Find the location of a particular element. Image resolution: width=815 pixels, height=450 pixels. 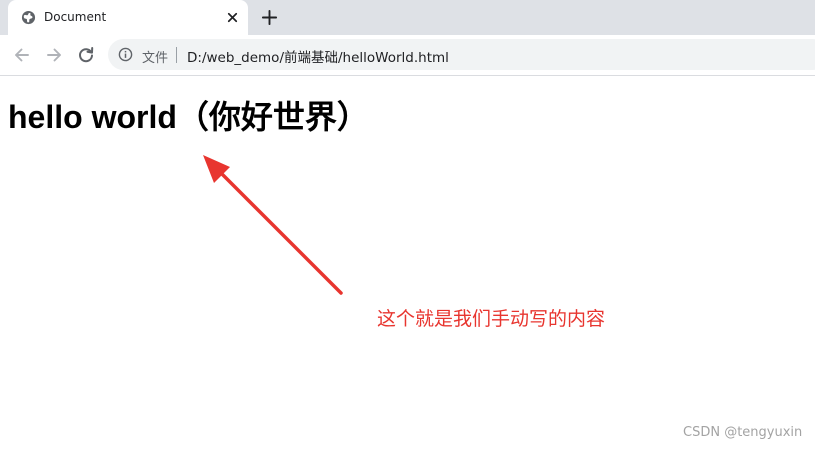

url-text: D:/web_demo/前端基础/helloWorld.html is located at coordinates (318, 56).